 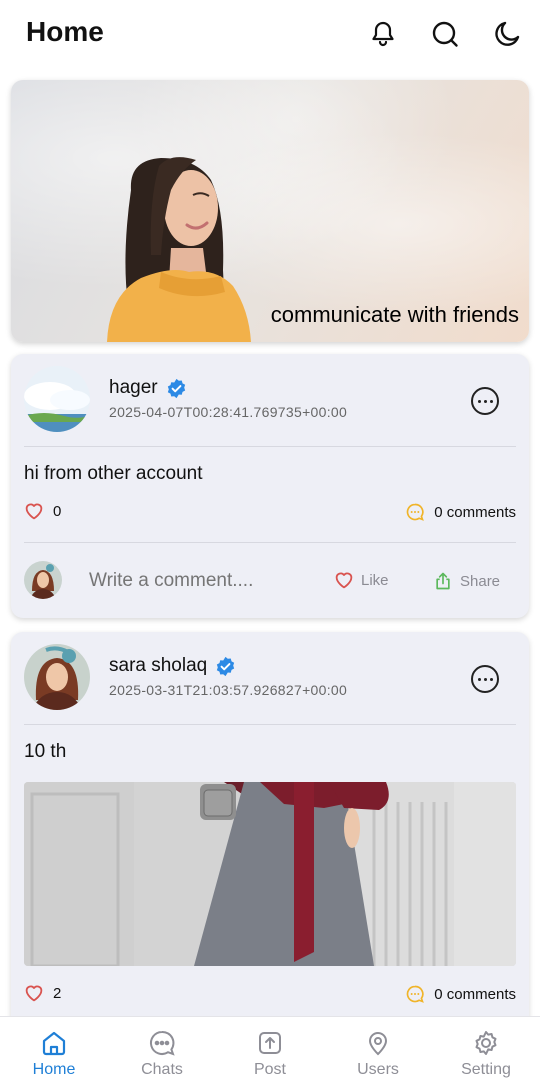 I want to click on post-timestamp: 2025-04-07T00:28:41.769735+00:00, so click(x=228, y=412).